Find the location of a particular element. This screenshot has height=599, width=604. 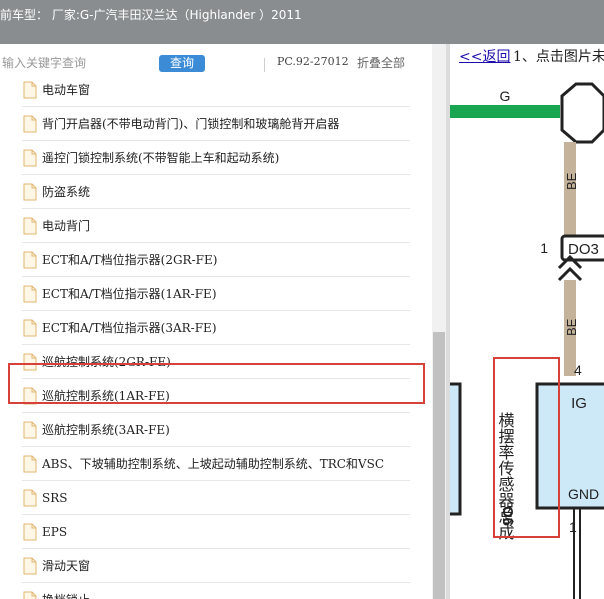

tree-item: ECT和A/T档位指示器(3AR-FE) is located at coordinates (216, 328).